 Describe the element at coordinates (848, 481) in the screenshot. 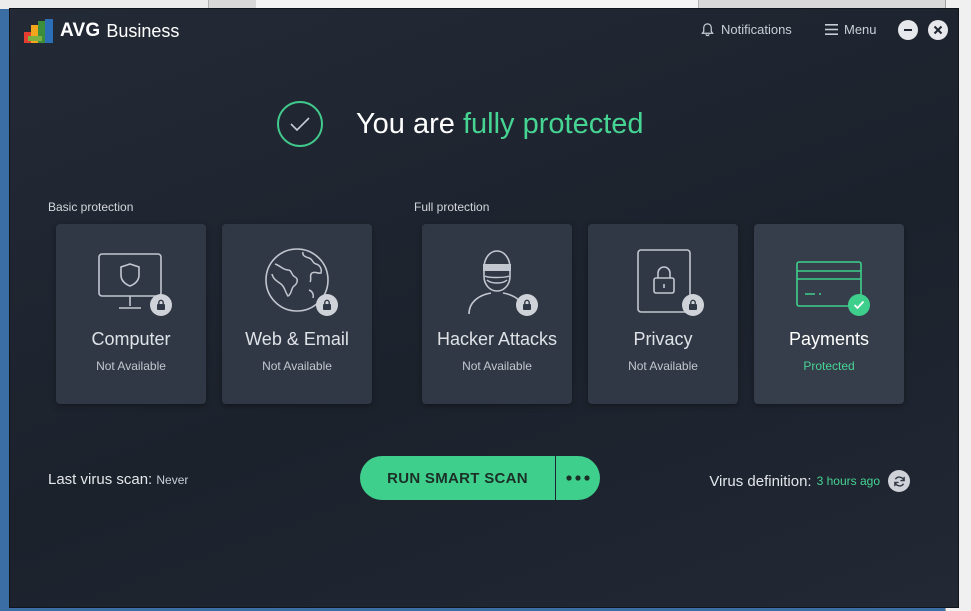

I see `virus-definition-value: 3 hours ago` at that location.